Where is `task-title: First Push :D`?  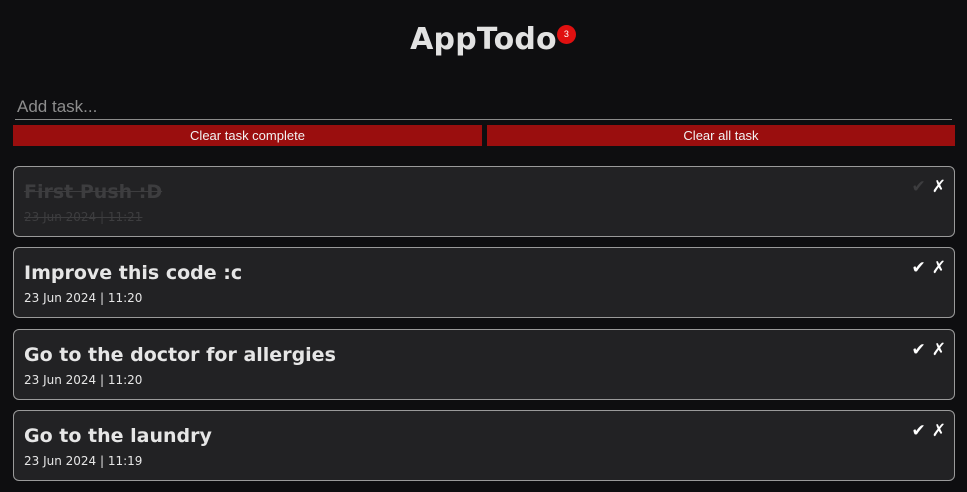 task-title: First Push :D is located at coordinates (93, 192).